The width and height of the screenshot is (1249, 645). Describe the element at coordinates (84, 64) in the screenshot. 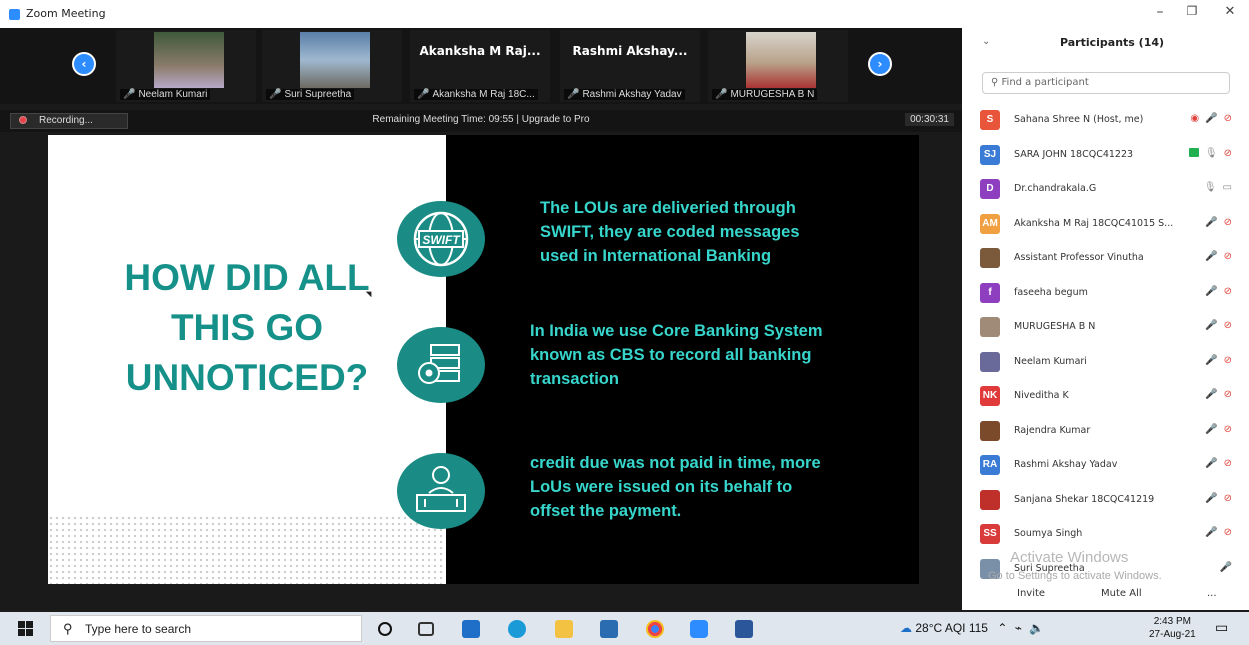

I see `prev-page-button: ‹` at that location.